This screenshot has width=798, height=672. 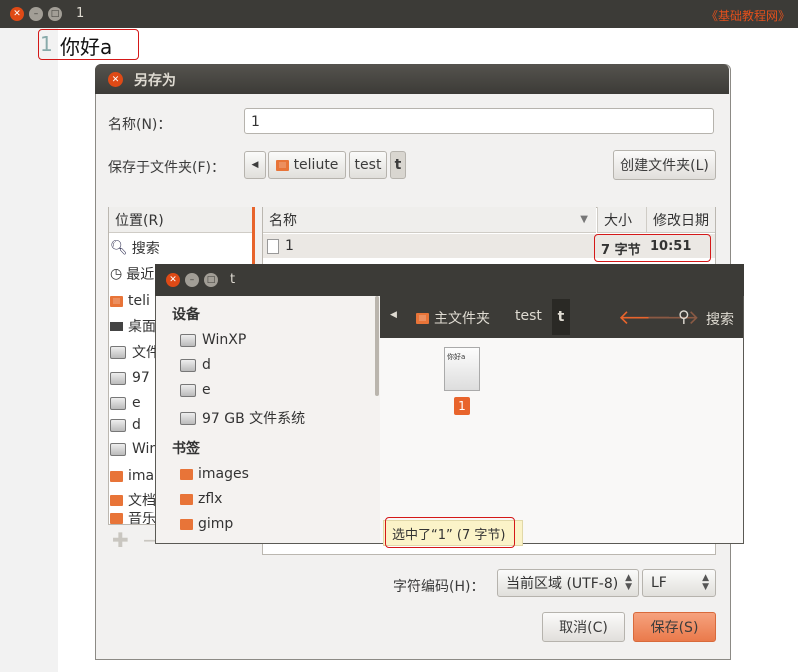 What do you see at coordinates (29, 350) in the screenshot?
I see `editor-gutter` at bounding box center [29, 350].